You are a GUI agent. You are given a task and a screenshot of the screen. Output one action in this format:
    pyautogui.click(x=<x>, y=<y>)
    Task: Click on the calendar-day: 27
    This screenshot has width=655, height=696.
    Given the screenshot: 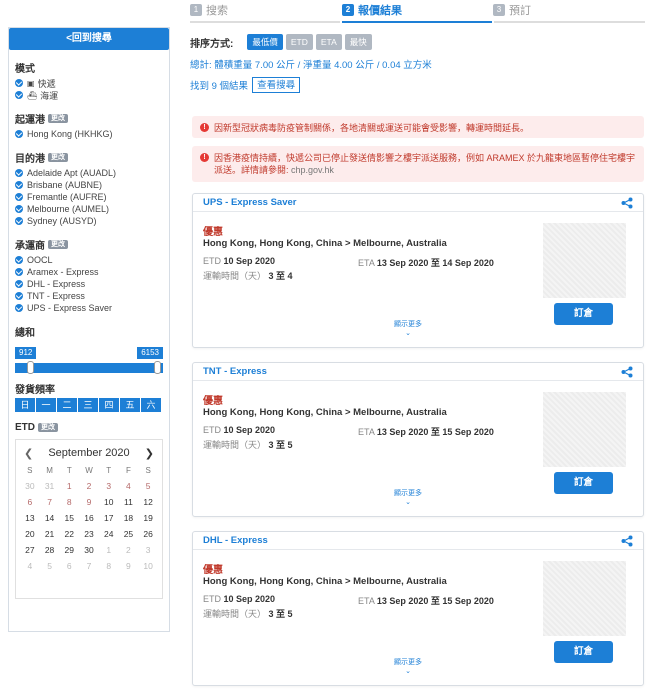 What is the action you would take?
    pyautogui.click(x=30, y=550)
    